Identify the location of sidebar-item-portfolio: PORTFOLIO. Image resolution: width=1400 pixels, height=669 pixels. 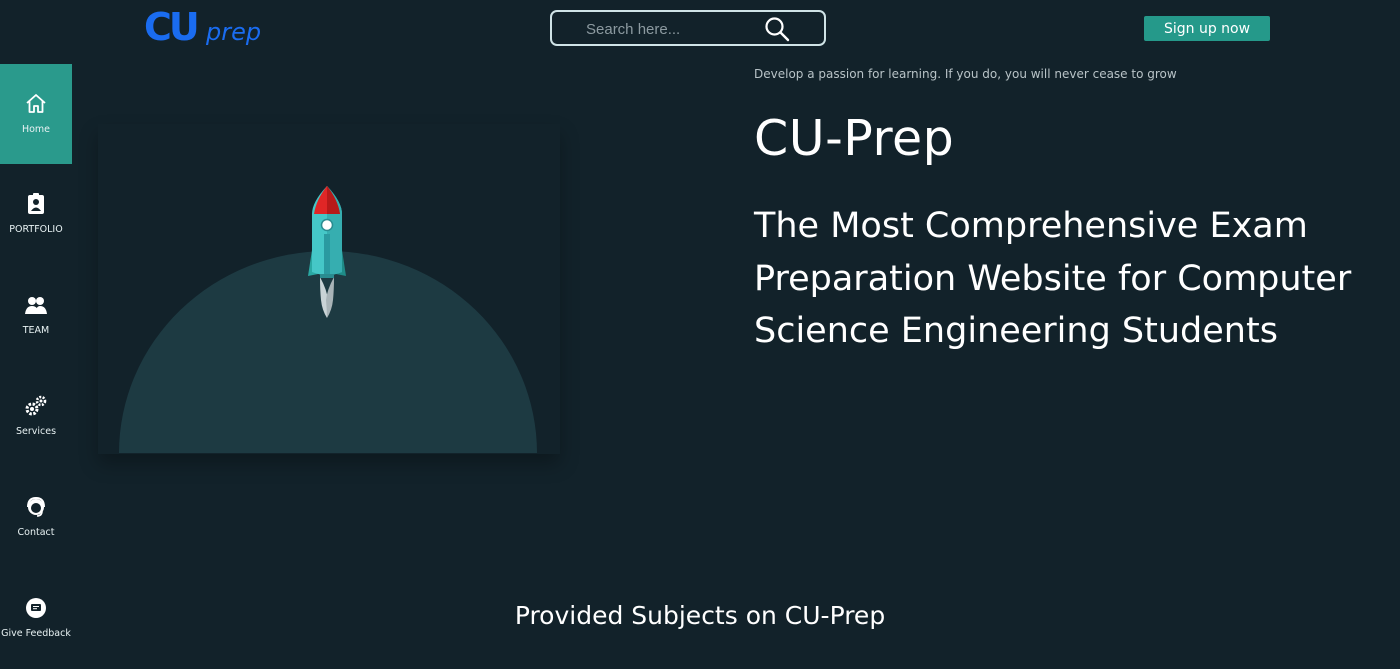
(36, 214).